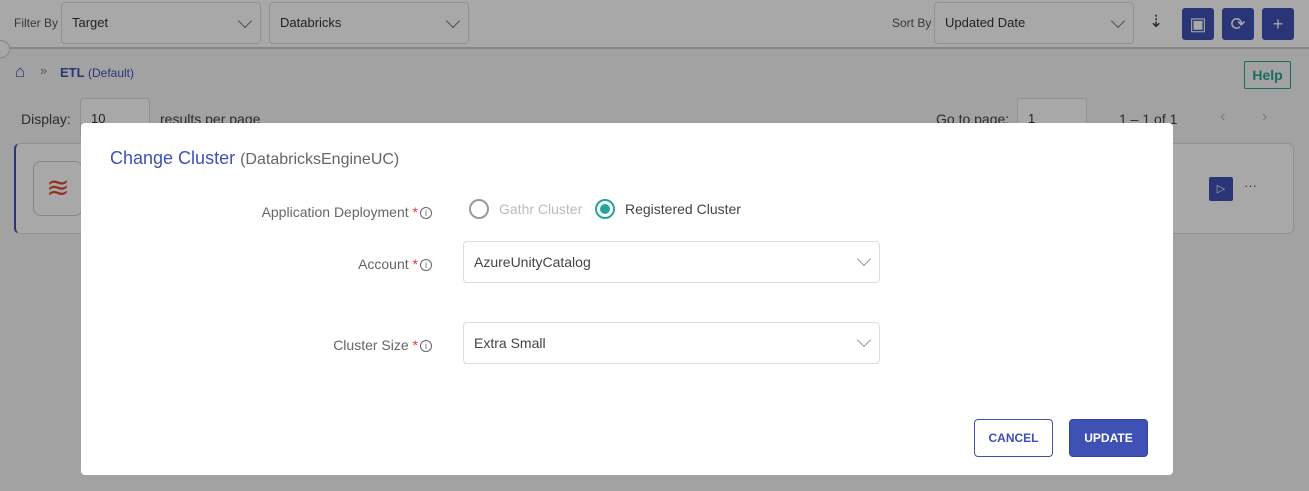  What do you see at coordinates (671, 262) in the screenshot?
I see `account-select: AzureUnityCatalog` at bounding box center [671, 262].